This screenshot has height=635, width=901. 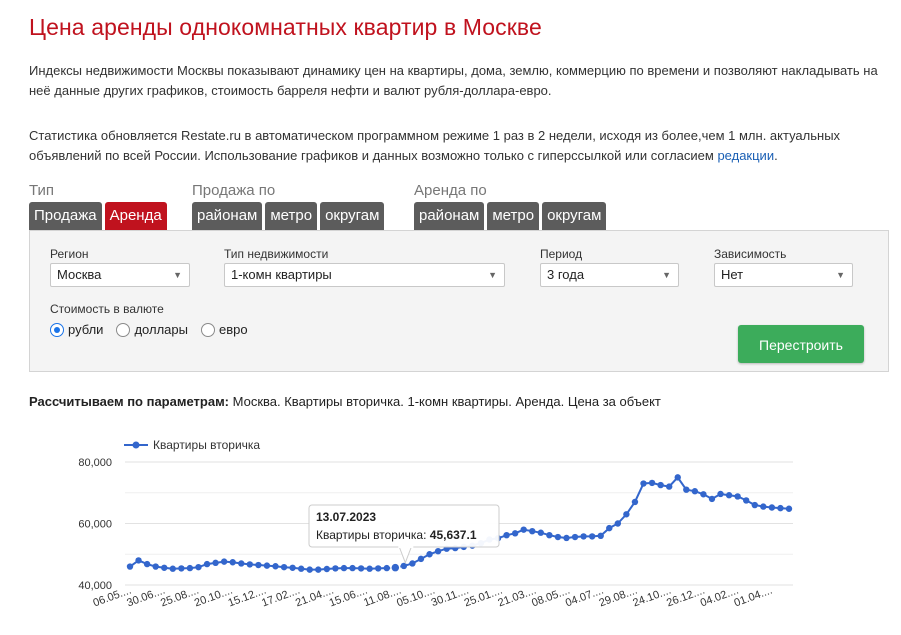 What do you see at coordinates (449, 216) in the screenshot?
I see `tab-rent-districts: районам` at bounding box center [449, 216].